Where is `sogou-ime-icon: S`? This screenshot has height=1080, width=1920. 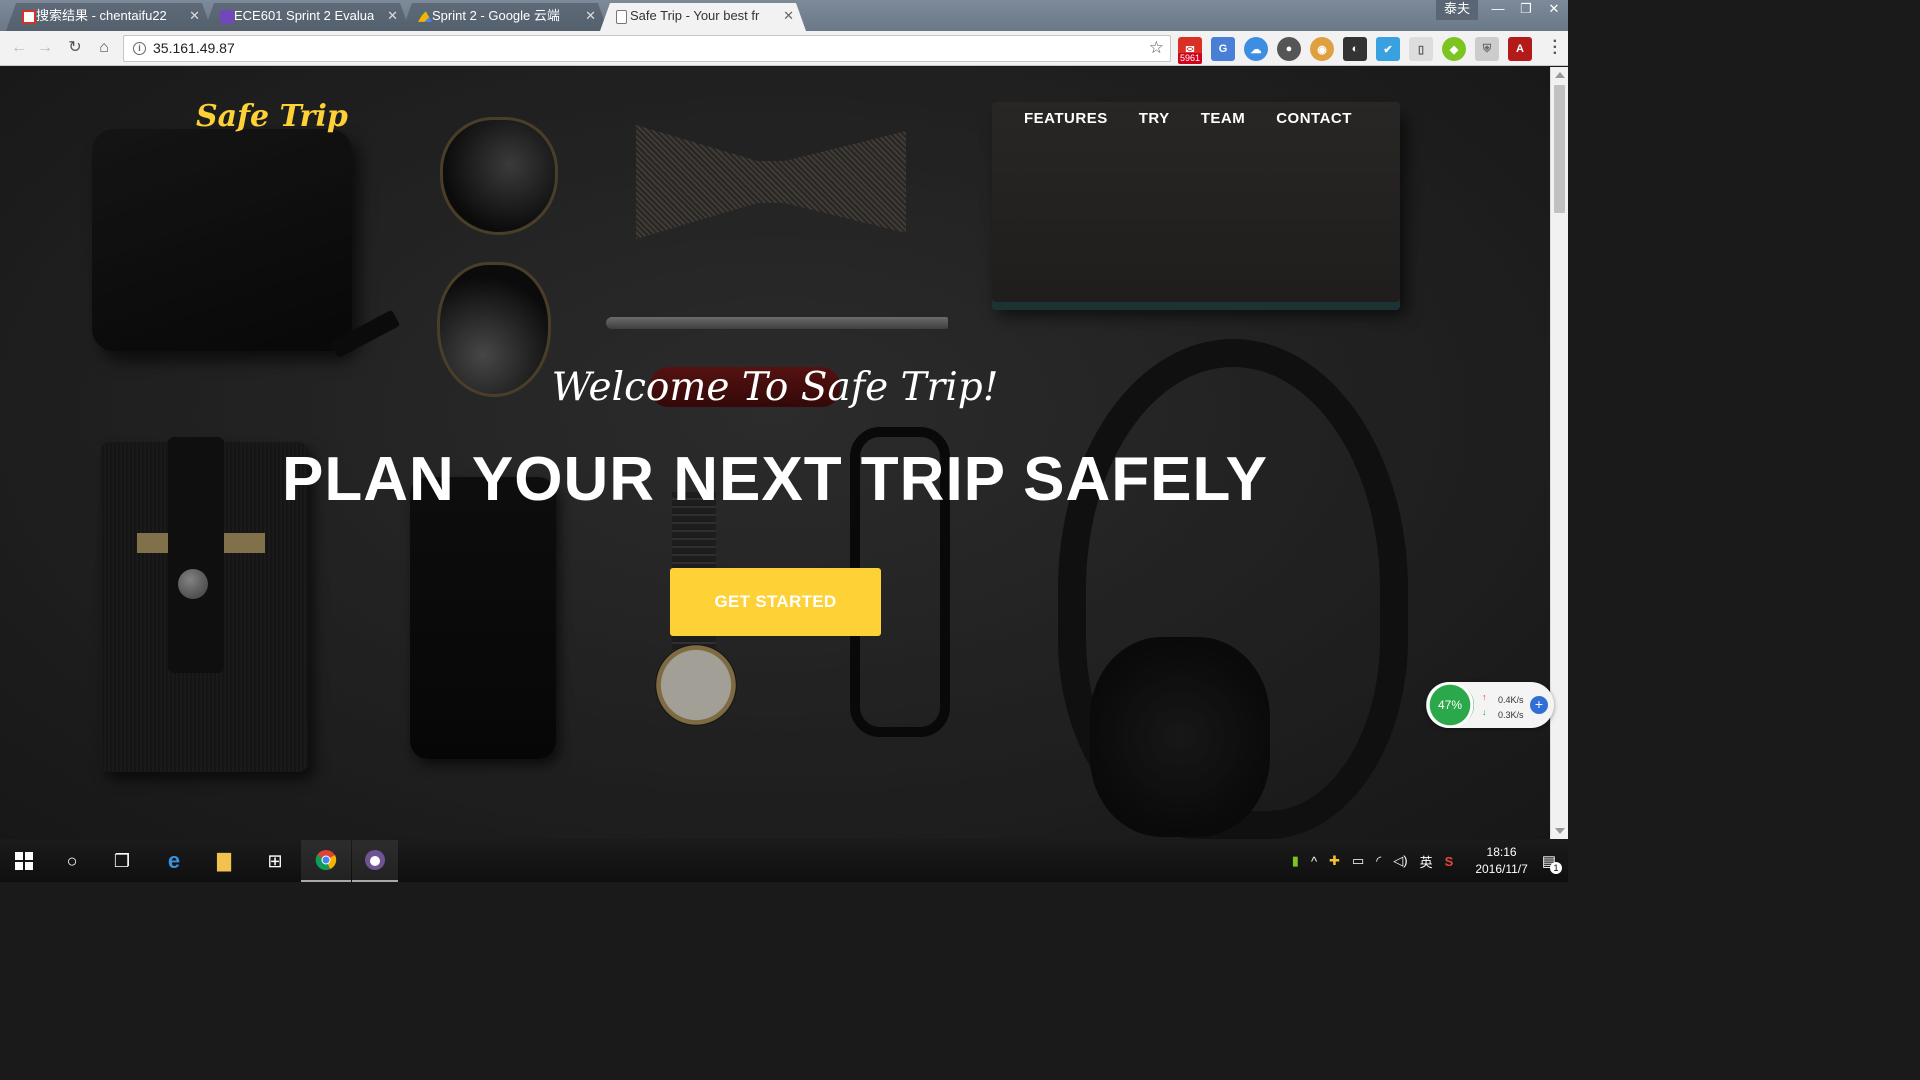
sogou-ime-icon: S is located at coordinates (1449, 861).